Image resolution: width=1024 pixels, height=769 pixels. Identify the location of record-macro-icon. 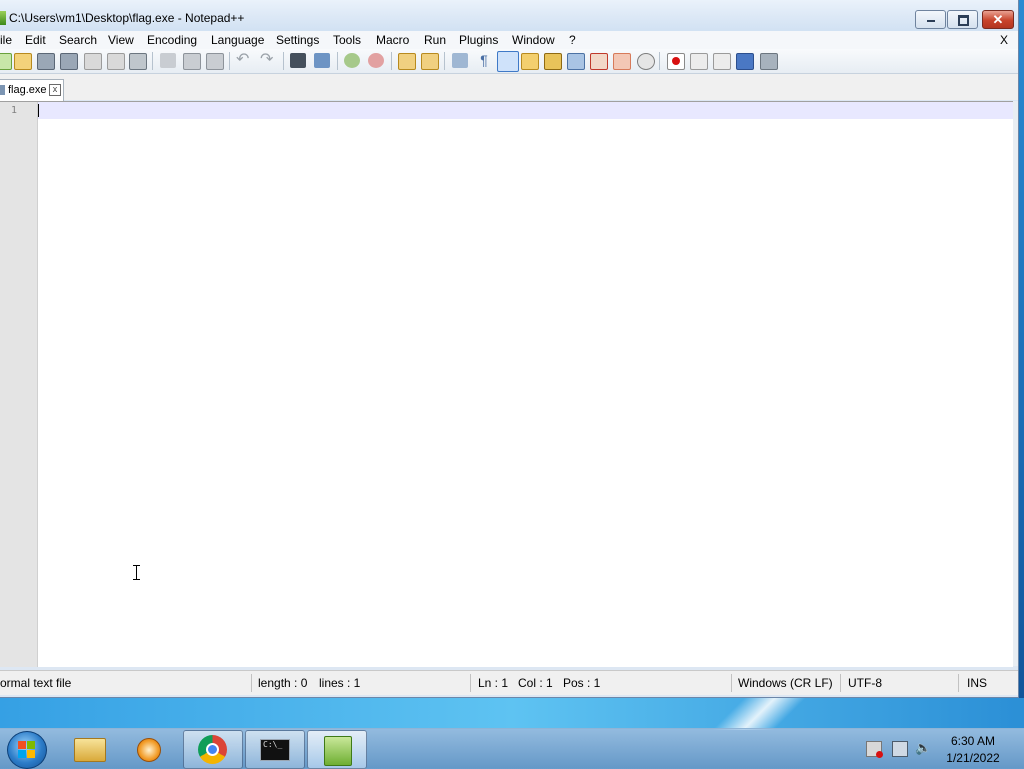
(676, 61).